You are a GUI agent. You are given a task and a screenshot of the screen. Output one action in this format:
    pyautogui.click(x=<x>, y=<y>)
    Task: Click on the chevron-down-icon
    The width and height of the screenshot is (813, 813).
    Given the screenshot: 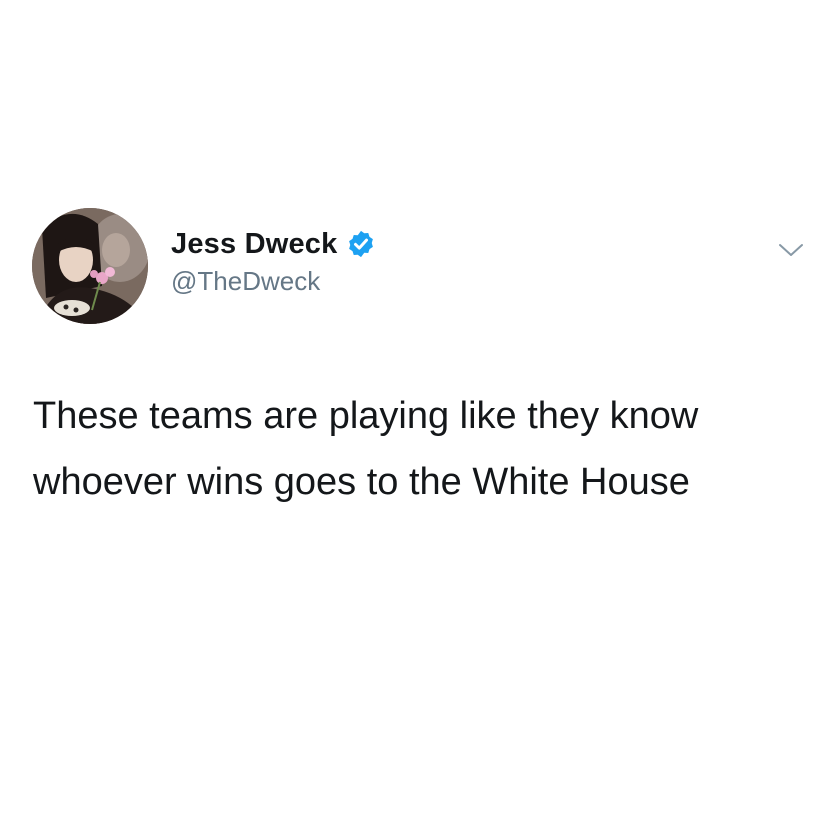 What is the action you would take?
    pyautogui.click(x=791, y=250)
    